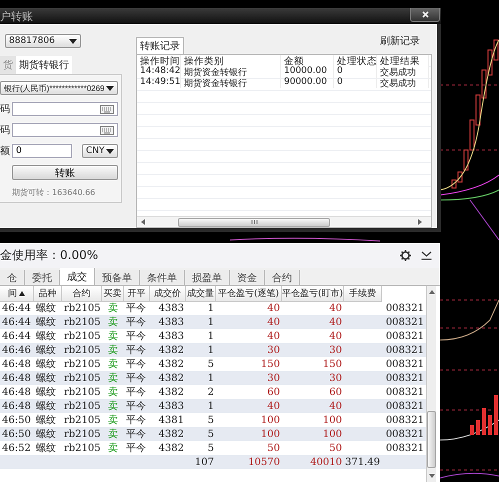  Describe the element at coordinates (231, 82) in the screenshot. I see `table-cell: 期货资金转银行` at that location.